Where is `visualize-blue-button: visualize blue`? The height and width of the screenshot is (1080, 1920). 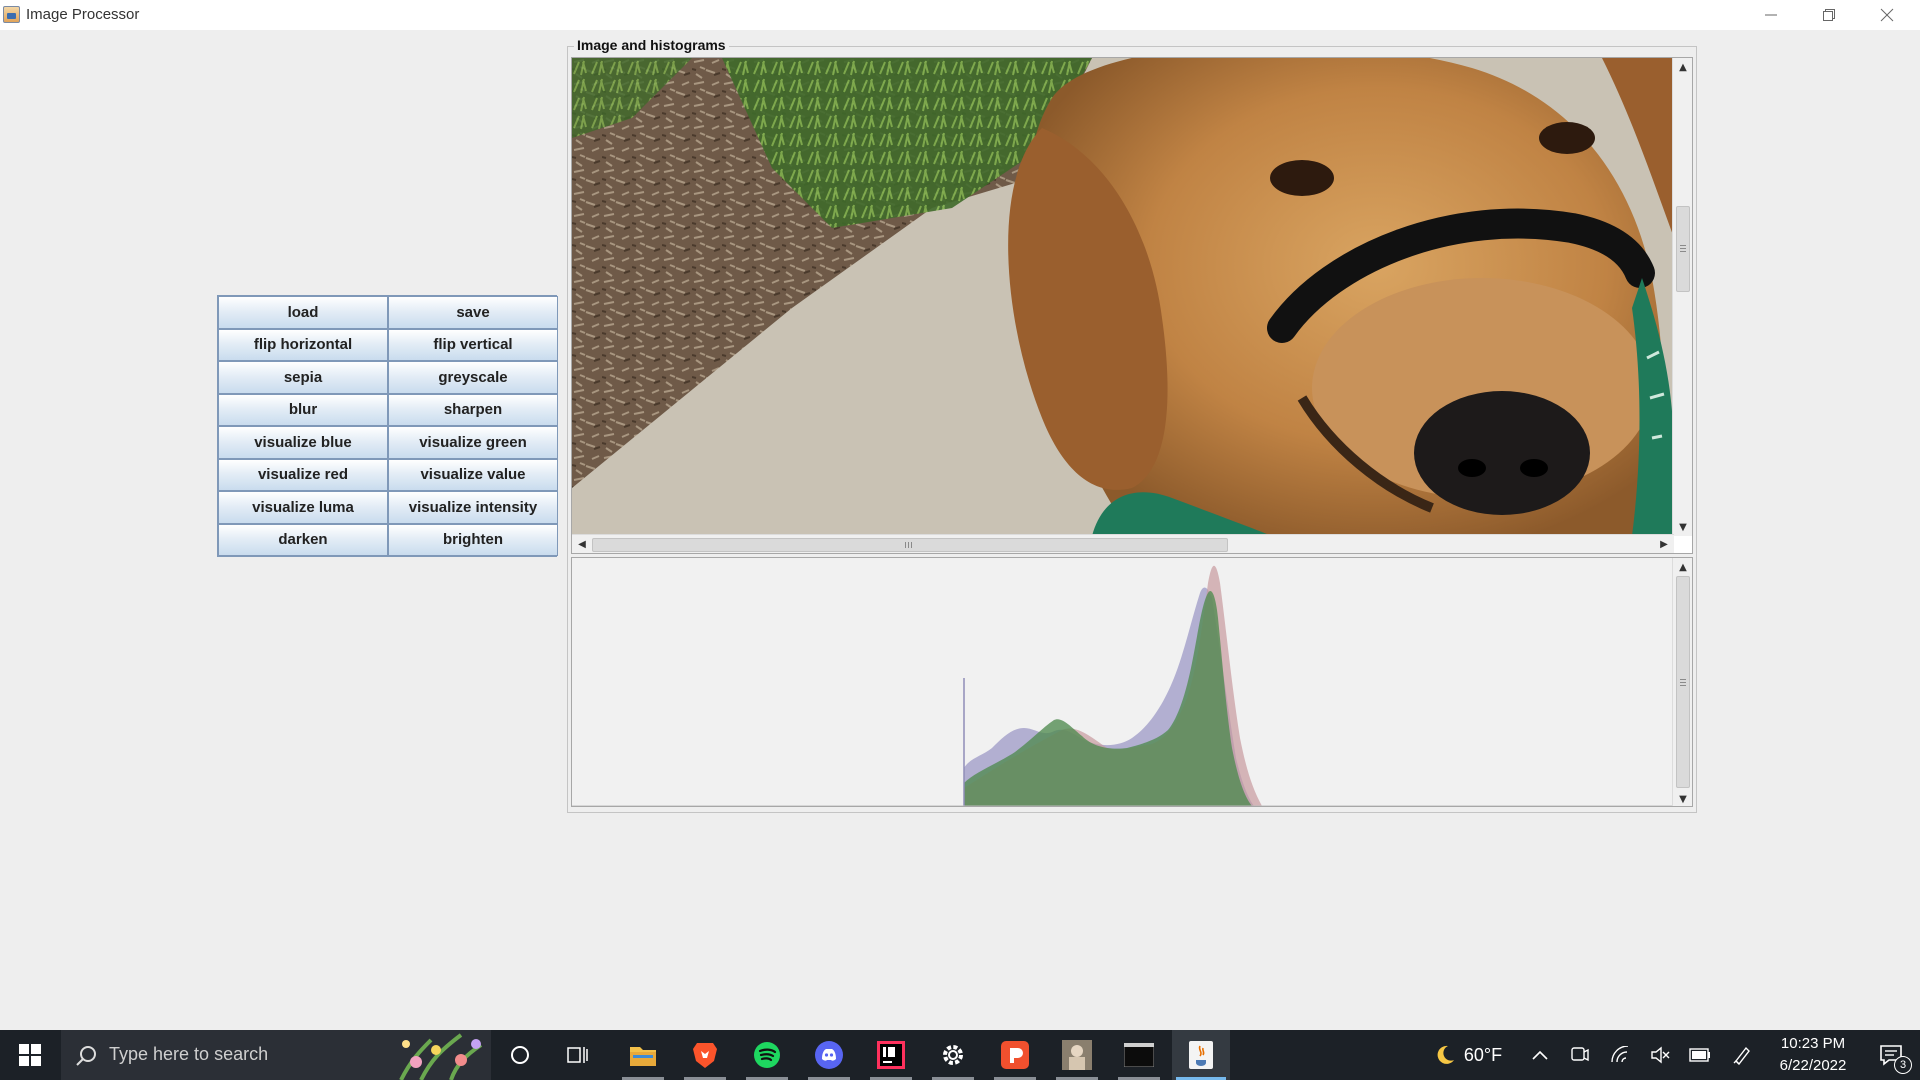
visualize-blue-button: visualize blue is located at coordinates (303, 442).